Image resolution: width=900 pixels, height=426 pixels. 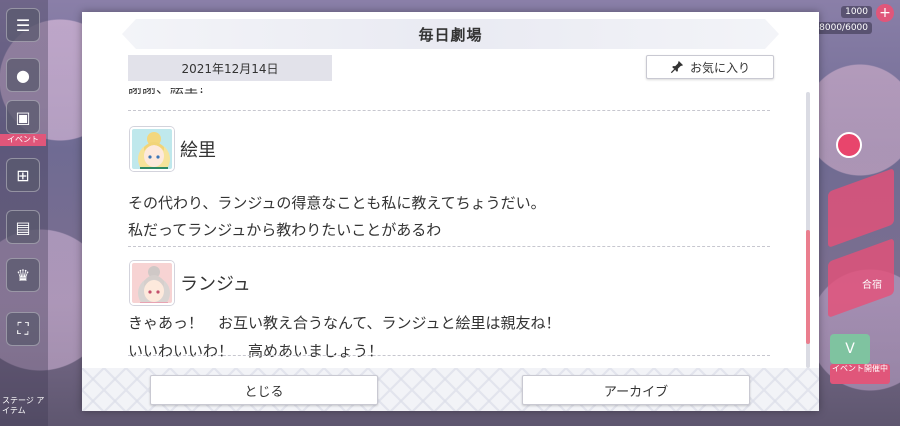 I want to click on speaker-name-eli: 絵里, so click(x=198, y=150).